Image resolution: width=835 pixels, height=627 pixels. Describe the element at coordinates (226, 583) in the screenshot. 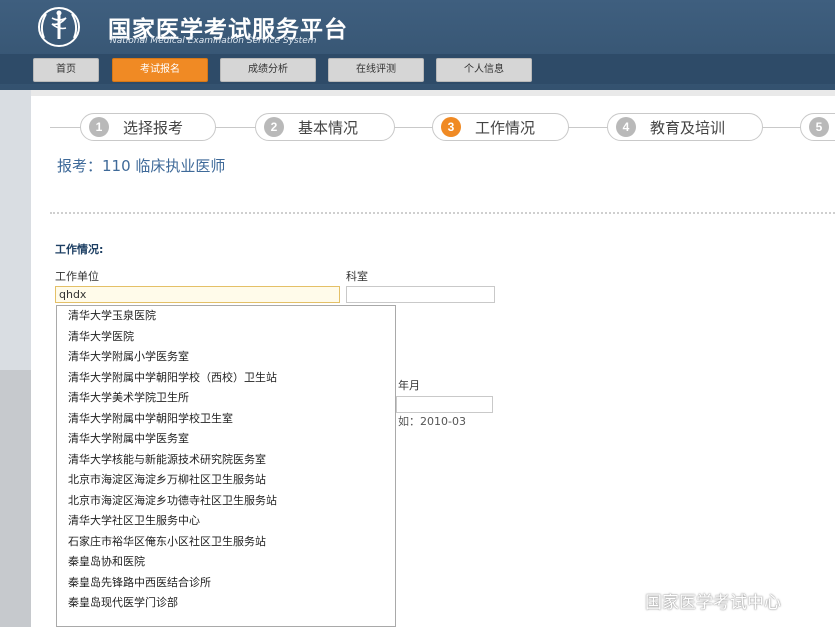

I see `suggestion-item: 秦皇岛先锋路中西医结合诊所` at that location.